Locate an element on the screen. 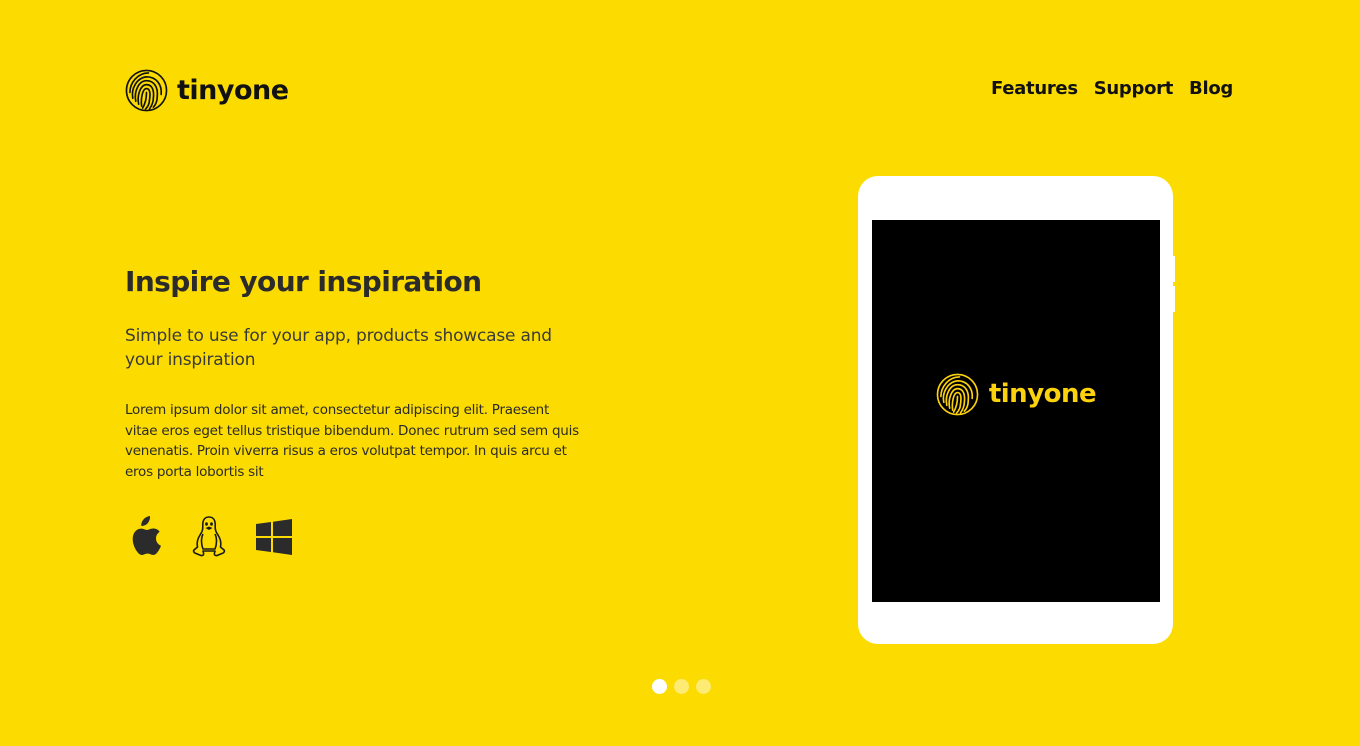 This screenshot has width=1360, height=746. screen-logo: tinyone is located at coordinates (1016, 394).